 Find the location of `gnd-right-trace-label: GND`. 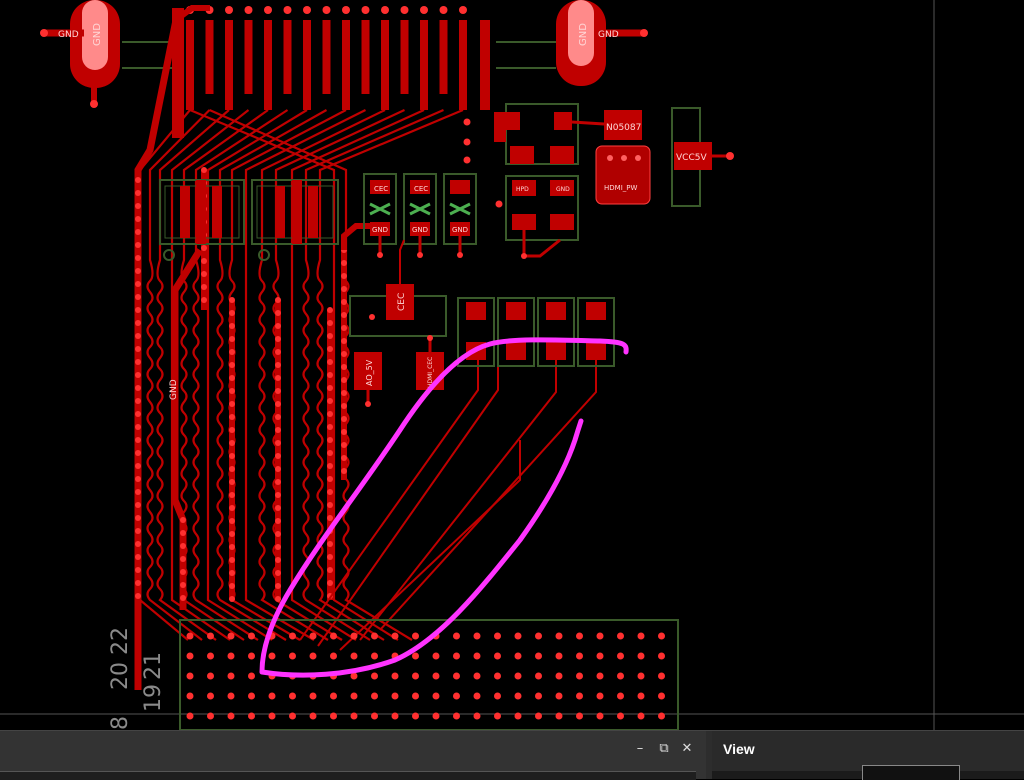

gnd-right-trace-label: GND is located at coordinates (608, 35).